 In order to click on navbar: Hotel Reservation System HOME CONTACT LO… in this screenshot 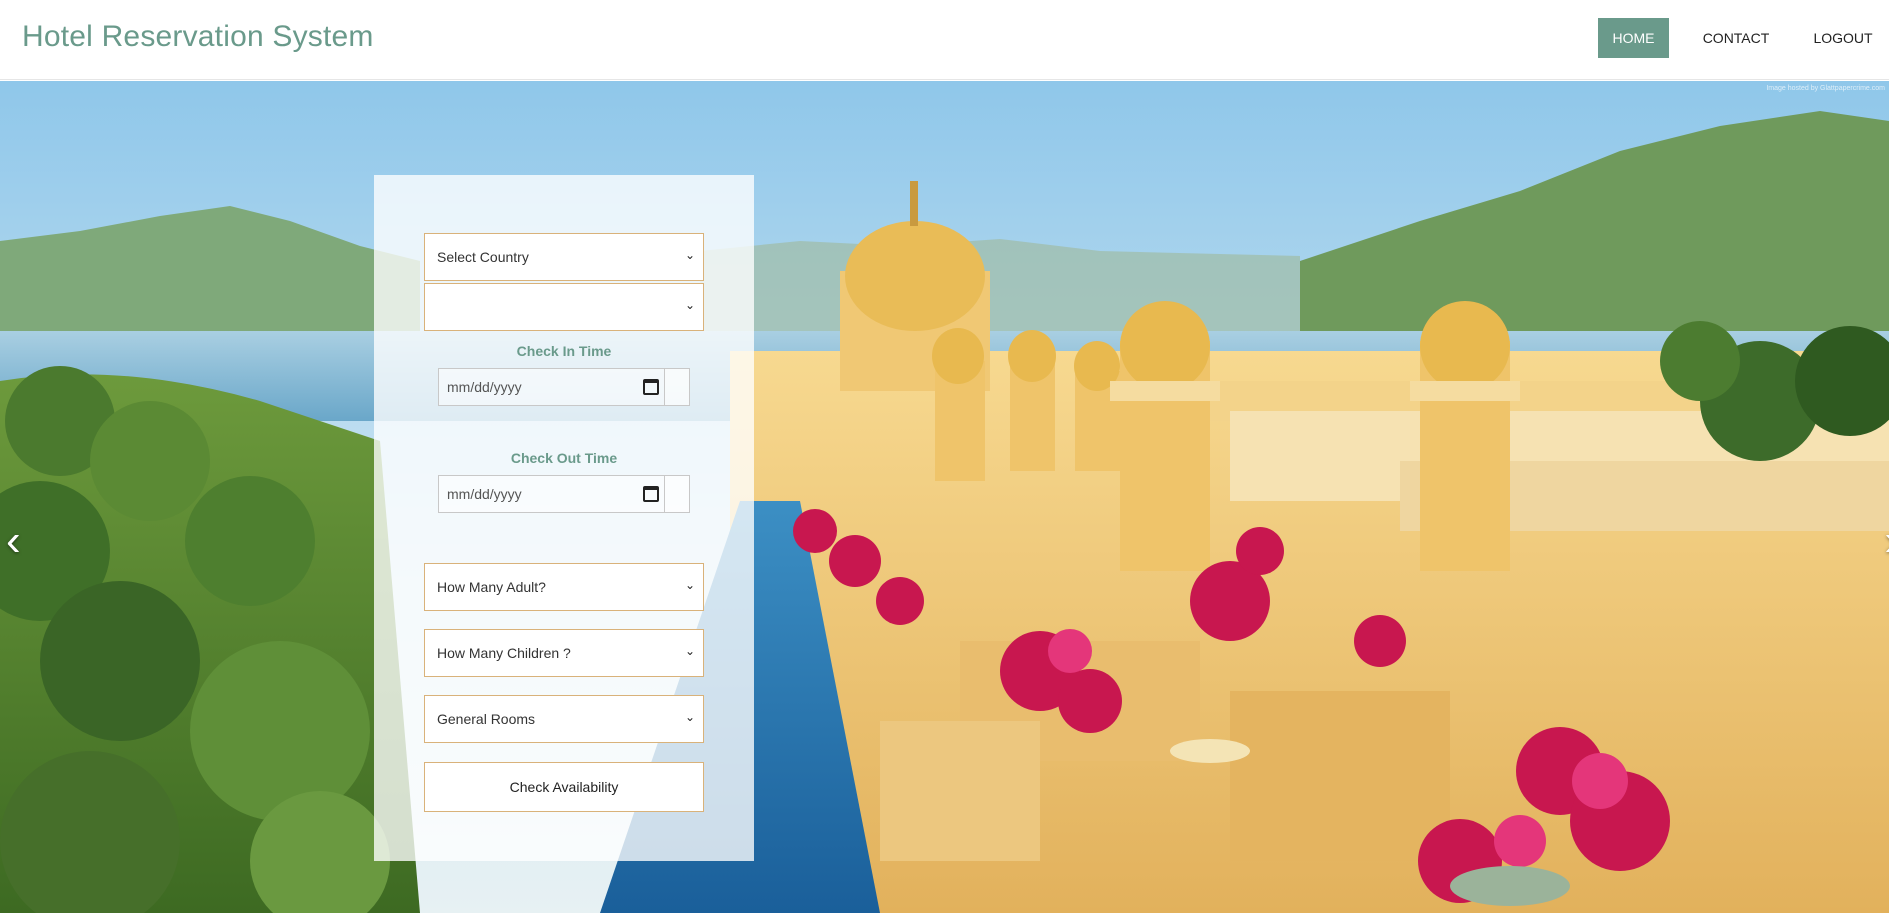, I will do `click(944, 40)`.